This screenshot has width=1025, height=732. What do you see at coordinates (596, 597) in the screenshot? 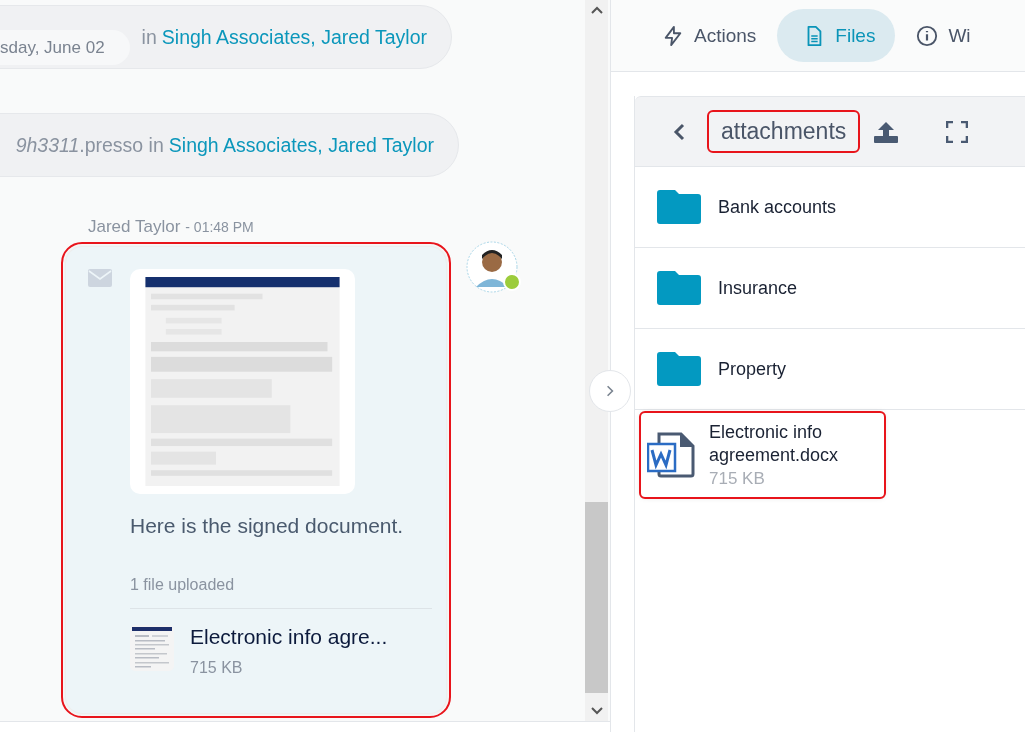
I see `scrollbar-thumb` at bounding box center [596, 597].